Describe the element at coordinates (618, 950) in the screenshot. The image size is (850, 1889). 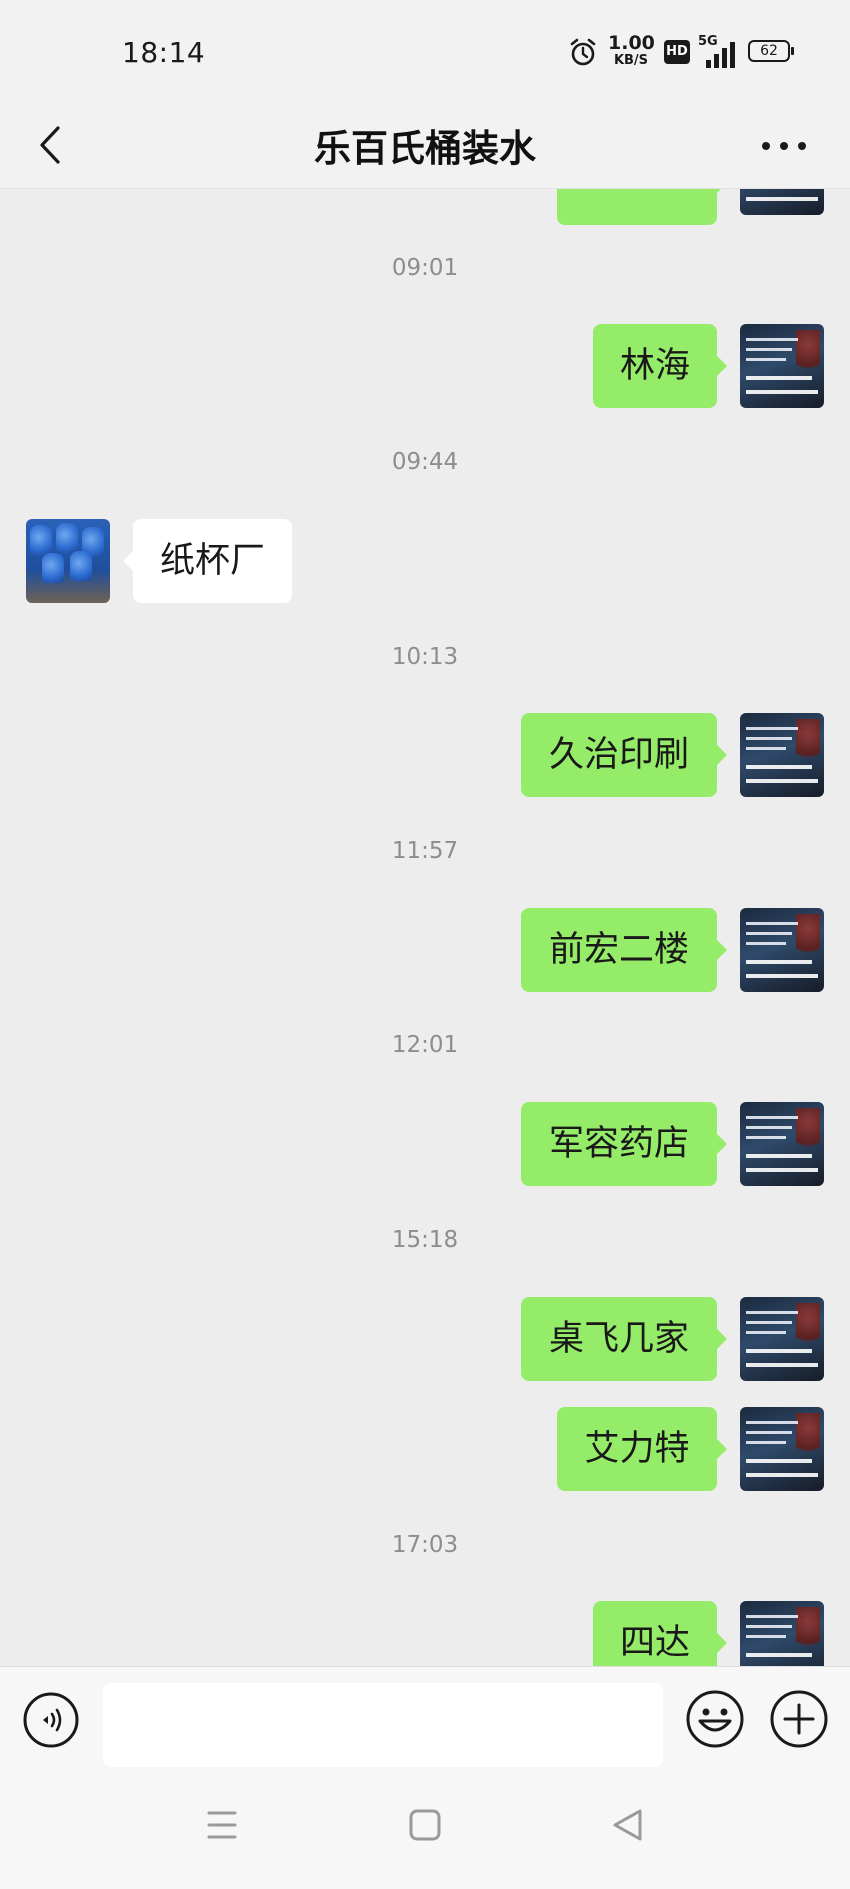
I see `message-text: 前宏二楼` at that location.